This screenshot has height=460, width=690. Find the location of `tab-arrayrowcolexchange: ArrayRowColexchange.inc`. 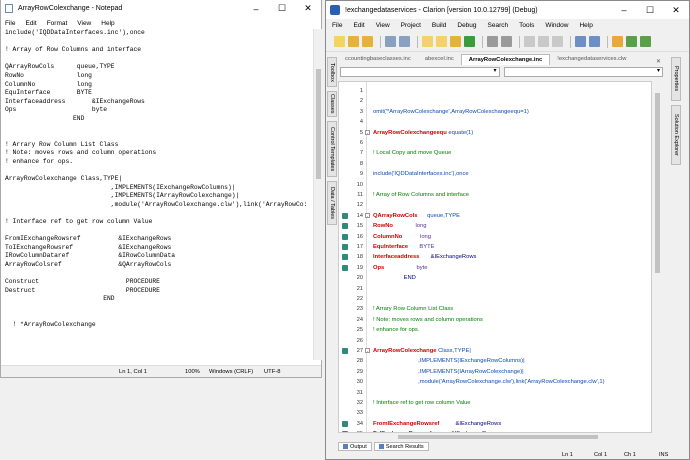

tab-arrayrowcolexchange: ArrayRowColexchange.inc is located at coordinates (505, 59).